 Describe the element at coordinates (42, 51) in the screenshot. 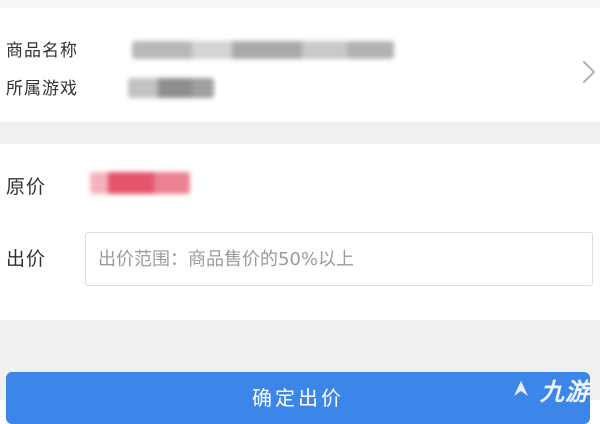

I see `product-name-label: 商品名称` at that location.